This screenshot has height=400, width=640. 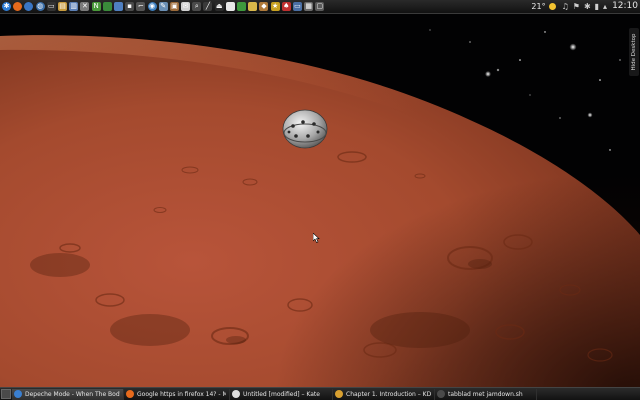 I want to click on taskbar-task: Depeche Mode - When The Body Speaks, so click(x=68, y=394).